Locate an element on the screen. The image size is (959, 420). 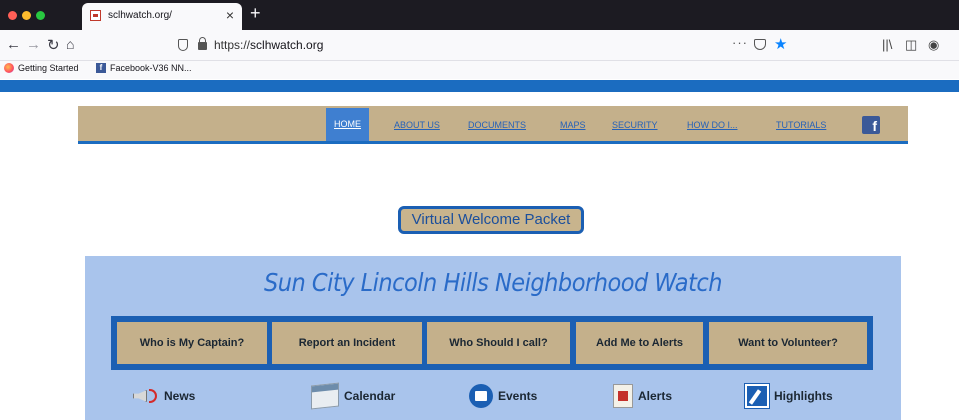
home-icon: ⌂ is located at coordinates (70, 44).